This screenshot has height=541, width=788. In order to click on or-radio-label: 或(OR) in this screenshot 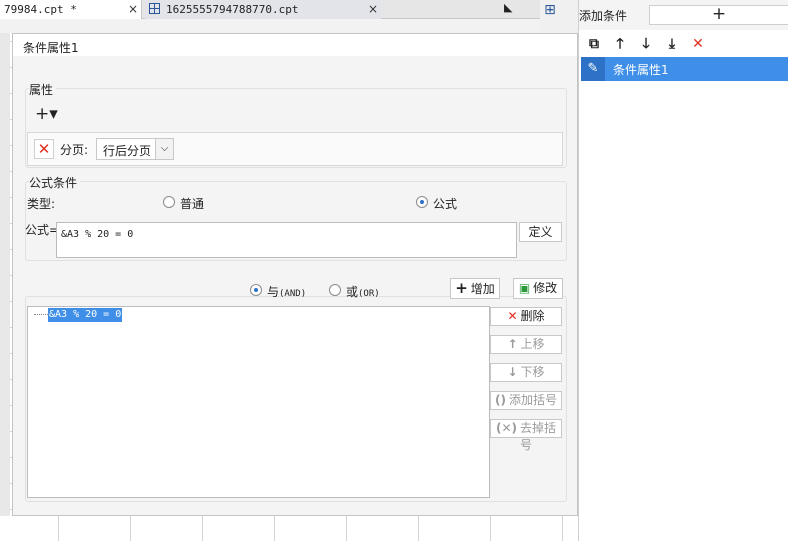, I will do `click(363, 291)`.